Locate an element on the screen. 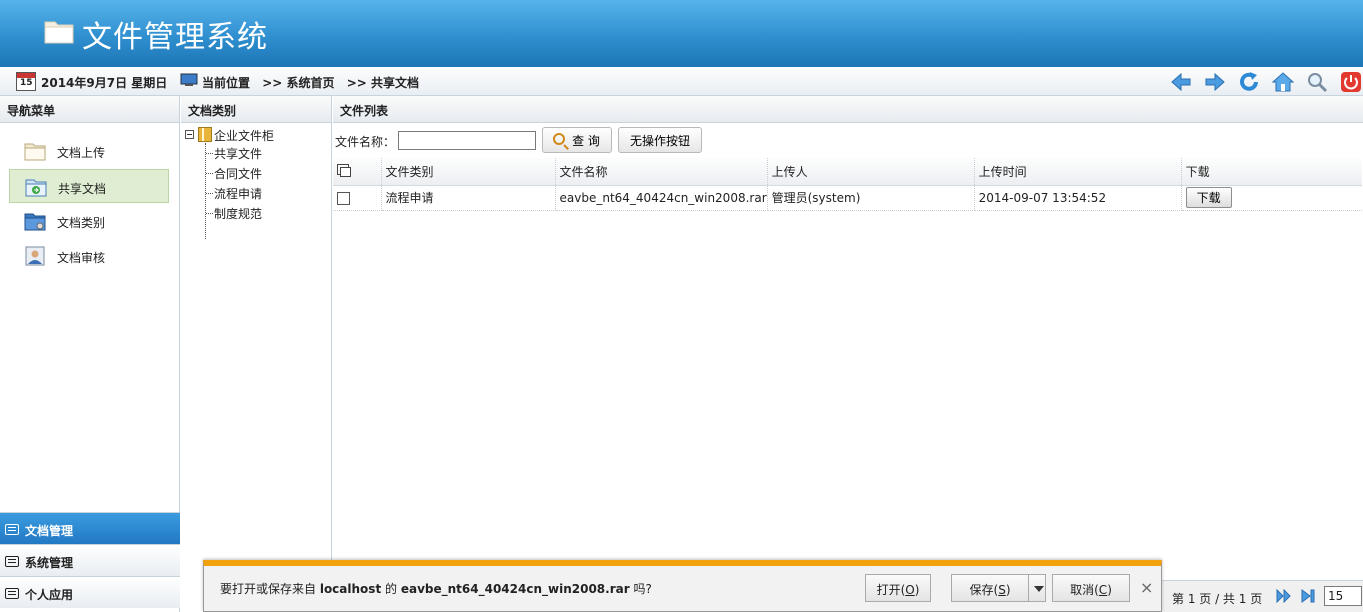  save-label: 保存( is located at coordinates (984, 590).